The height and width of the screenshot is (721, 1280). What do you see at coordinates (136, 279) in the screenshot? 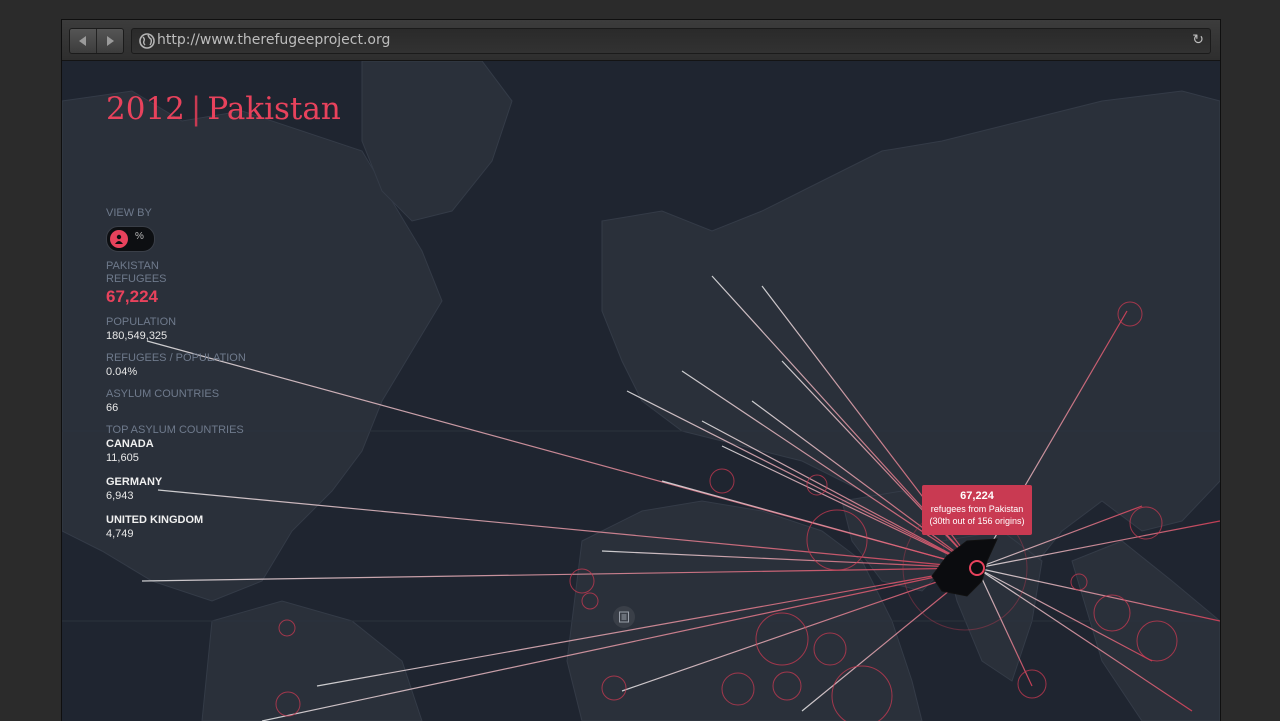
I see `refugees-label-line2: REFUGEES` at bounding box center [136, 279].